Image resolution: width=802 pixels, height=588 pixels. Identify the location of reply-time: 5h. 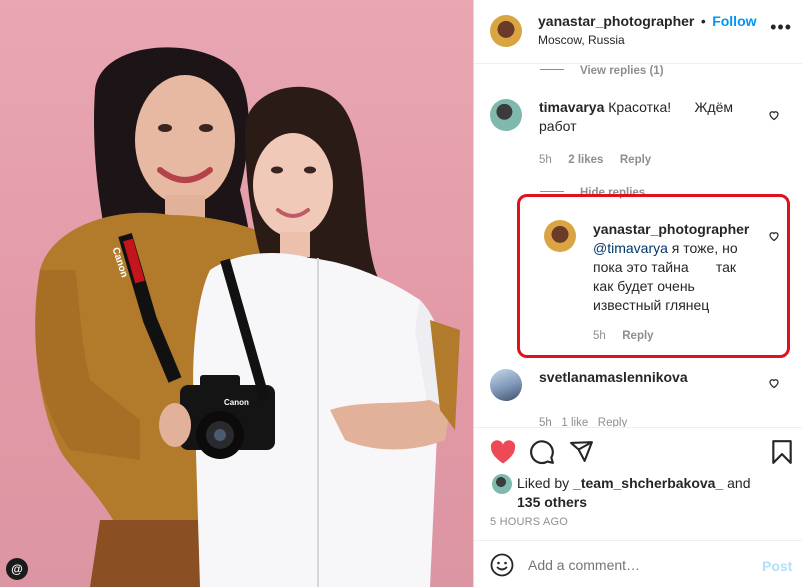
(599, 336).